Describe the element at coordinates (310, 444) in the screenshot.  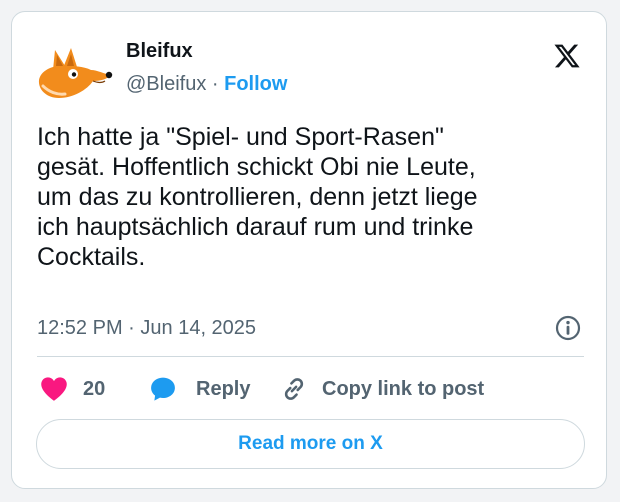
I see `read-more-button: Read more on X` at that location.